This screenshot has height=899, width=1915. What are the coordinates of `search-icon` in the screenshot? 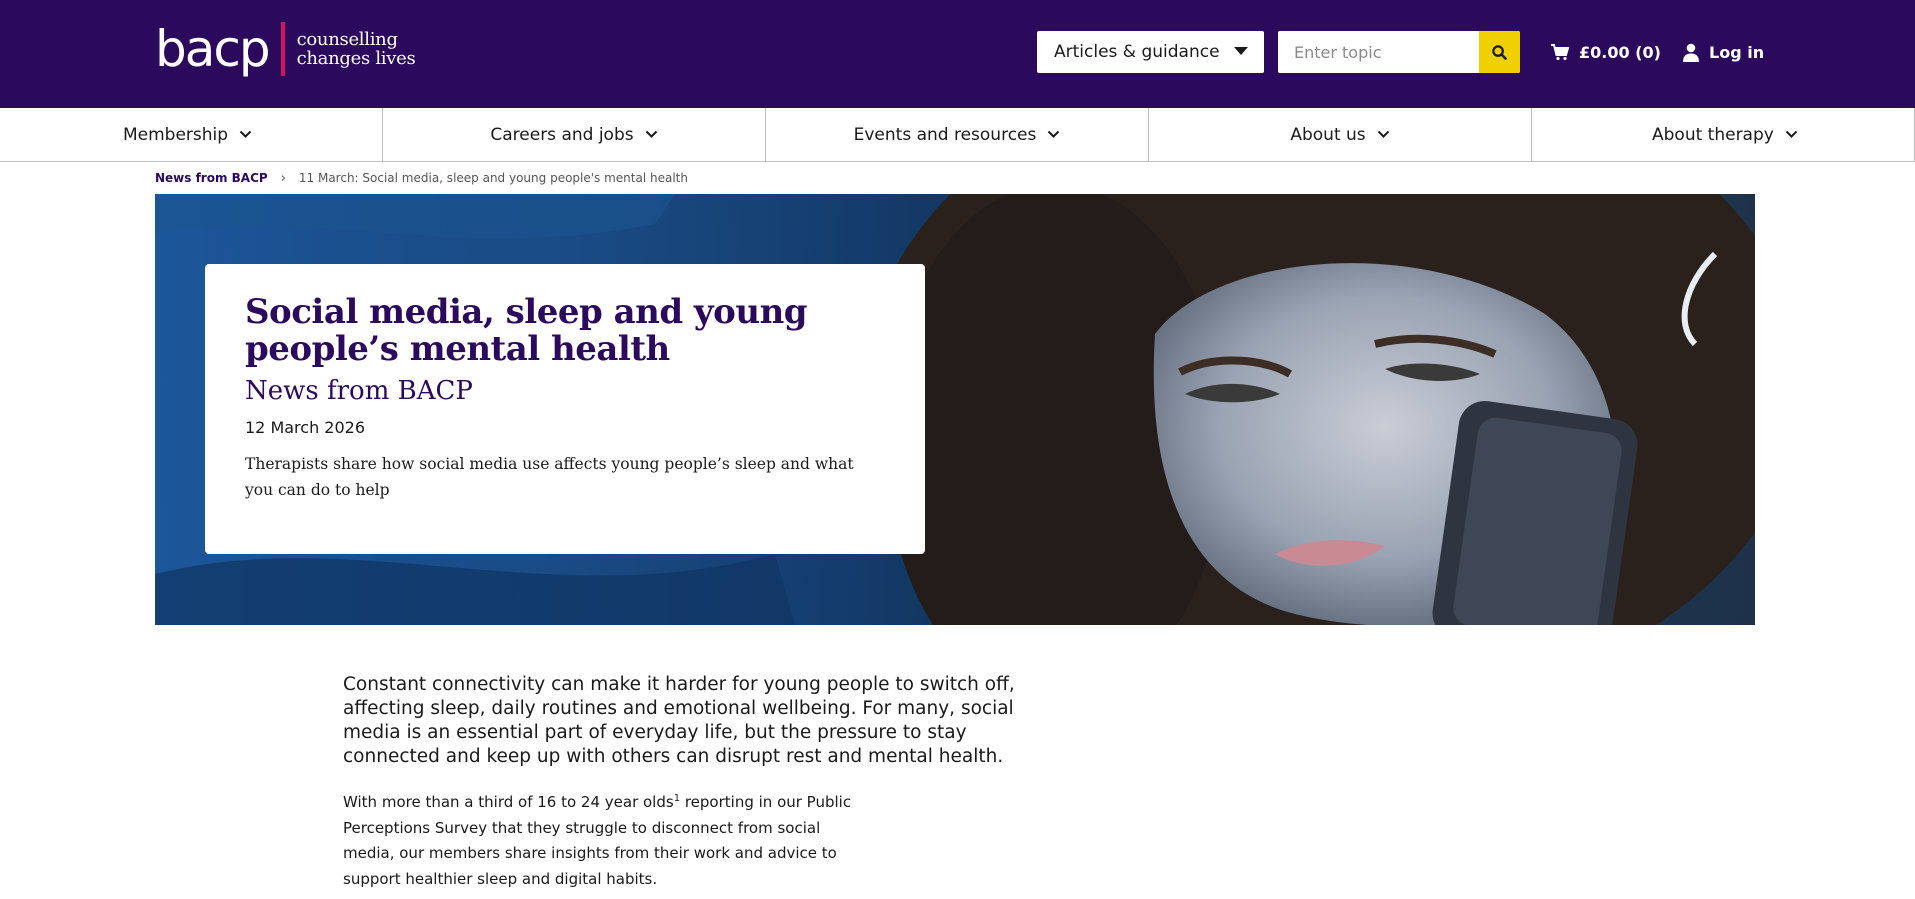 It's located at (1499, 52).